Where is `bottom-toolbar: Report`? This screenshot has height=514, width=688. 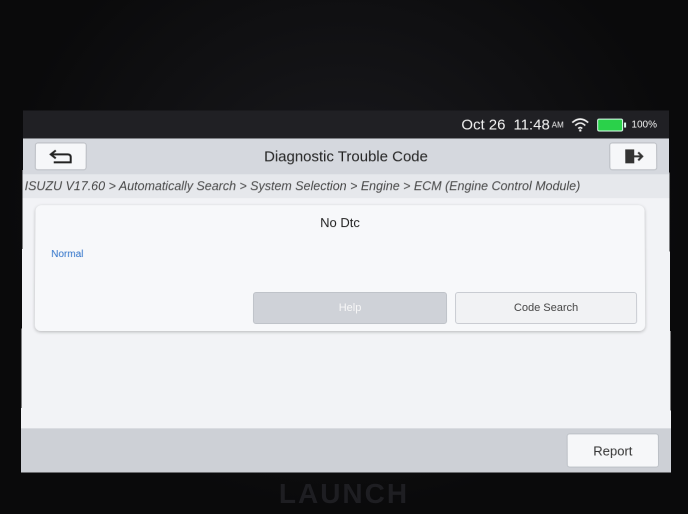
bottom-toolbar: Report is located at coordinates (346, 450).